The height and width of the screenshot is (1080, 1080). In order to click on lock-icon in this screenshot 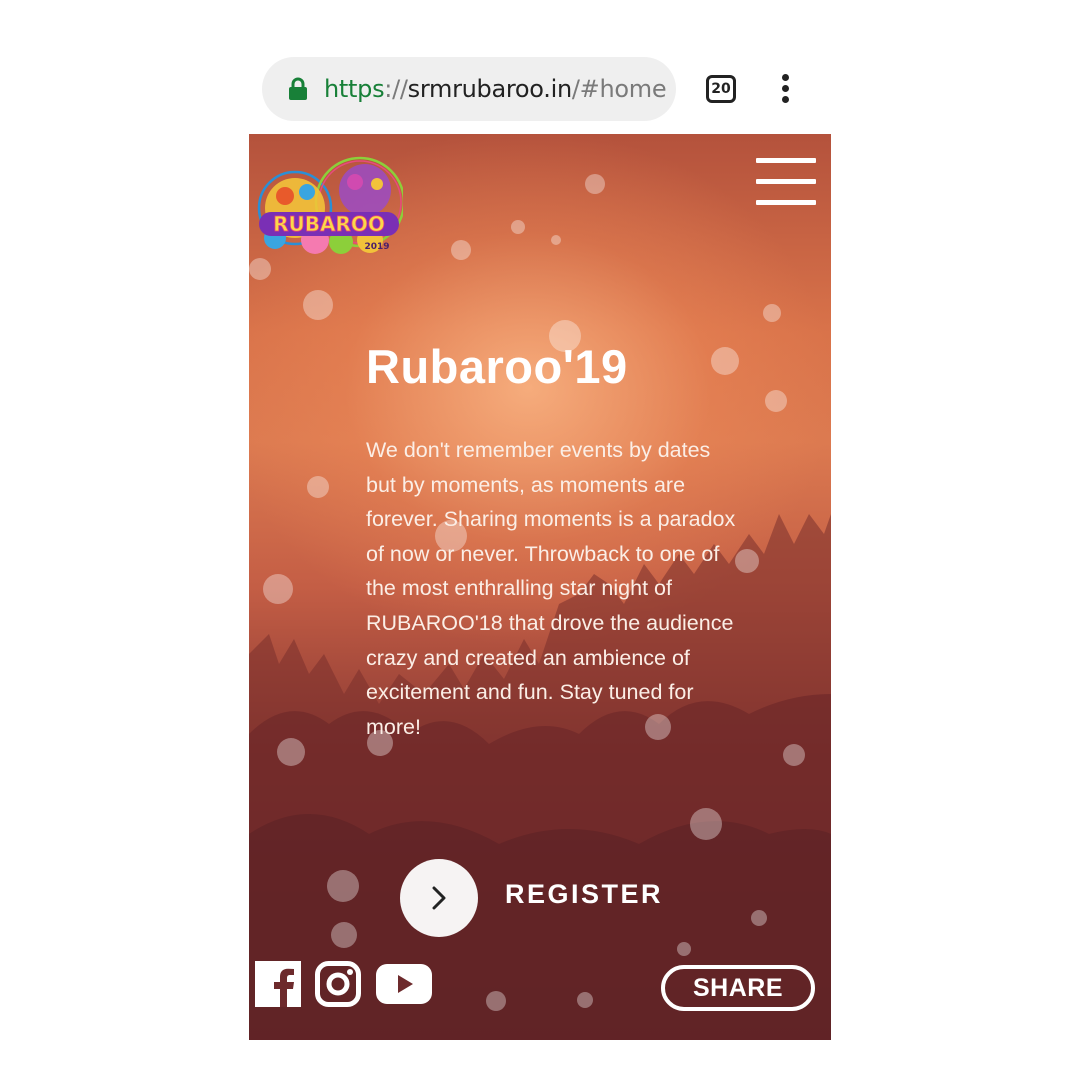, I will do `click(298, 88)`.